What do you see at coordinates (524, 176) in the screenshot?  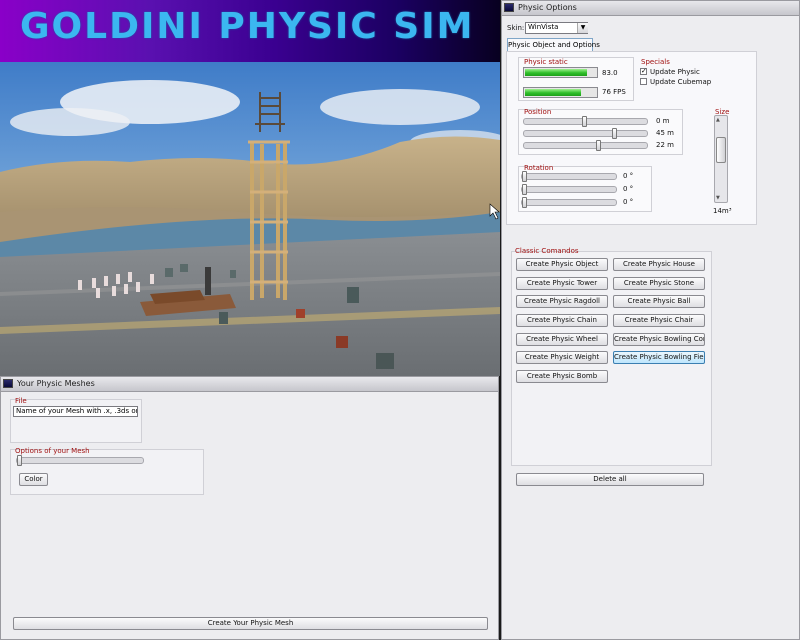 I see `rotation-x-thumb` at bounding box center [524, 176].